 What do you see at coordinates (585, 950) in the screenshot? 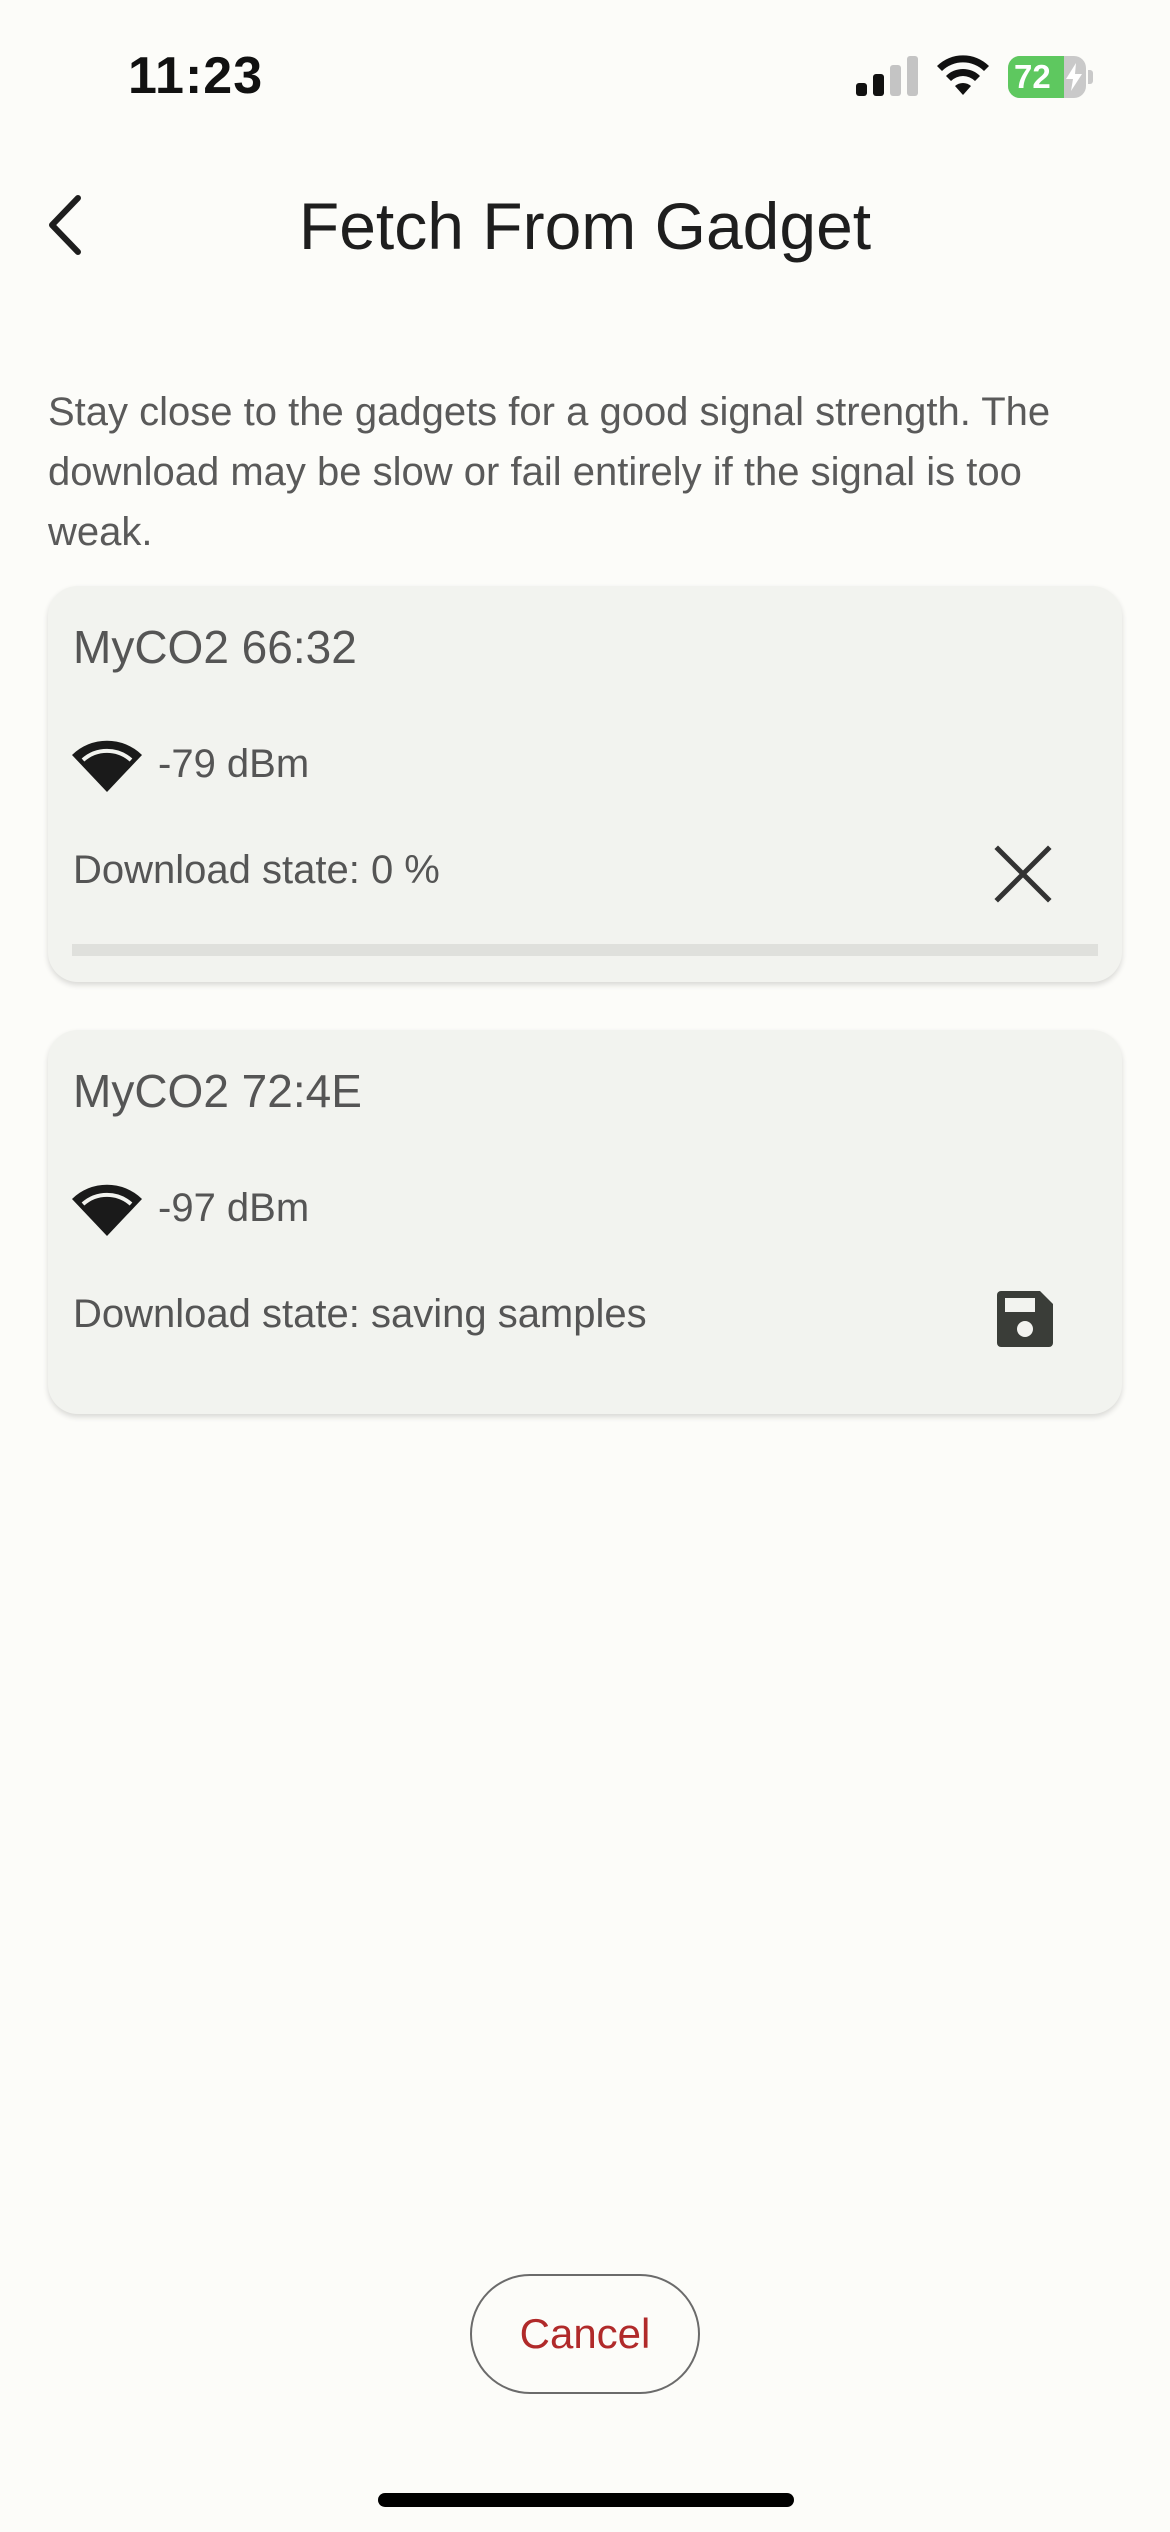
I see `download-progress-bar` at bounding box center [585, 950].